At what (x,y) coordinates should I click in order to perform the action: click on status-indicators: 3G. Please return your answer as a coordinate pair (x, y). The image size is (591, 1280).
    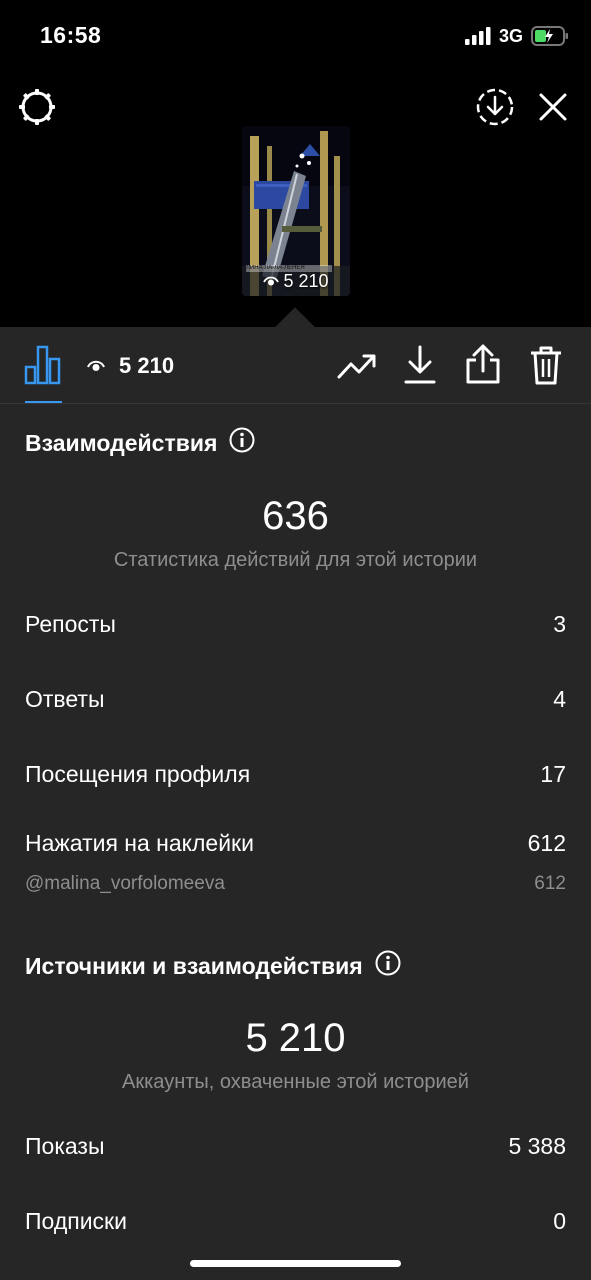
    Looking at the image, I should click on (516, 36).